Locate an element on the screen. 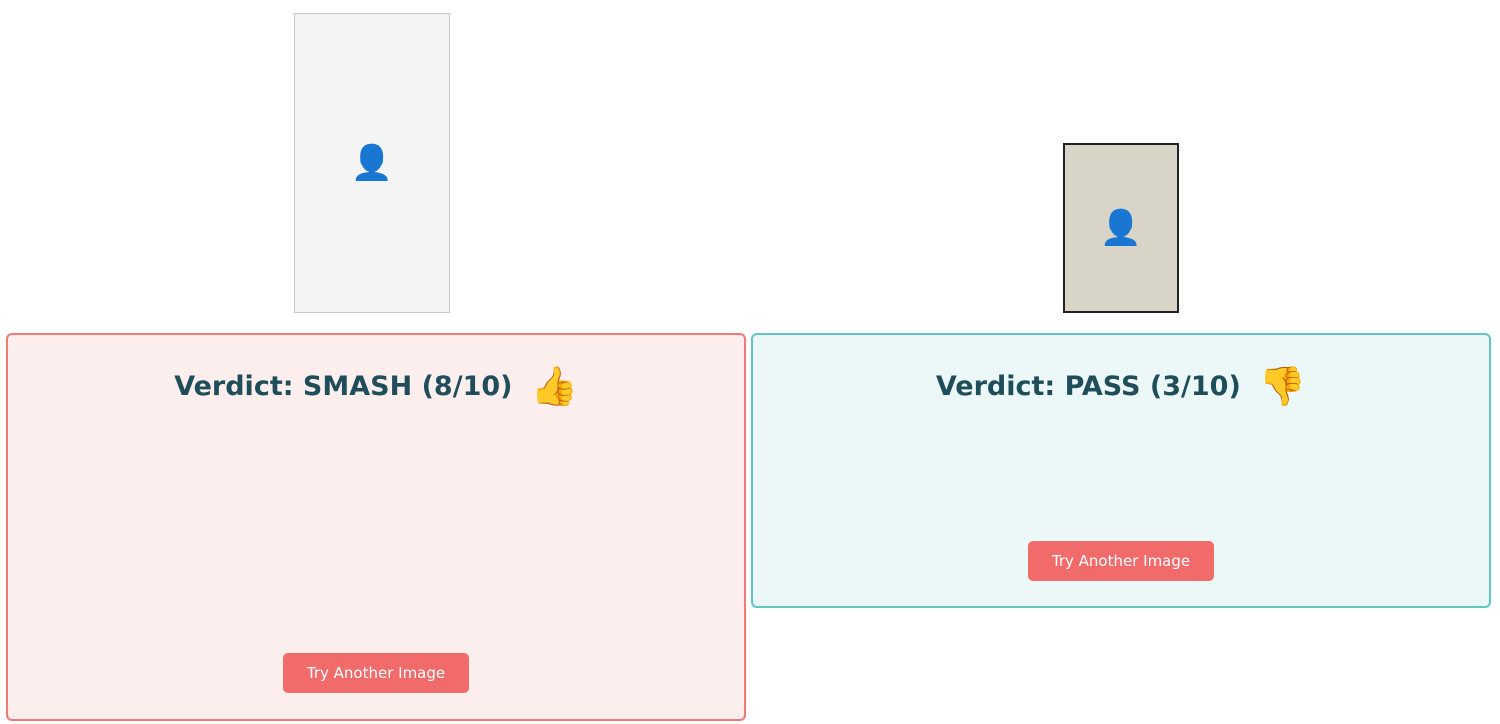 The height and width of the screenshot is (724, 1500). uploaded-image-right: 👤 is located at coordinates (1121, 228).